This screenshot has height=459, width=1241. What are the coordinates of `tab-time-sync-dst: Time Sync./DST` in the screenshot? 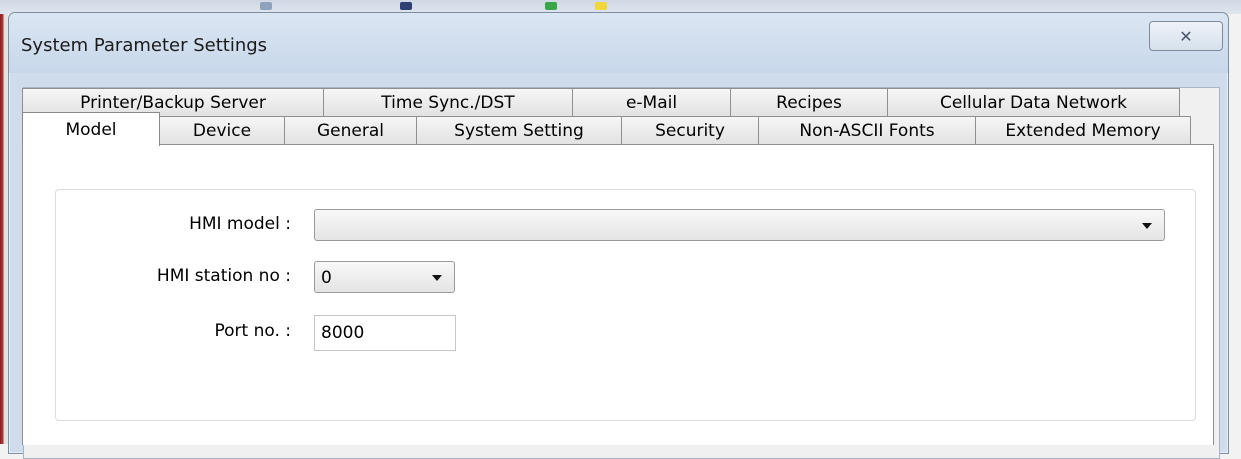 It's located at (448, 102).